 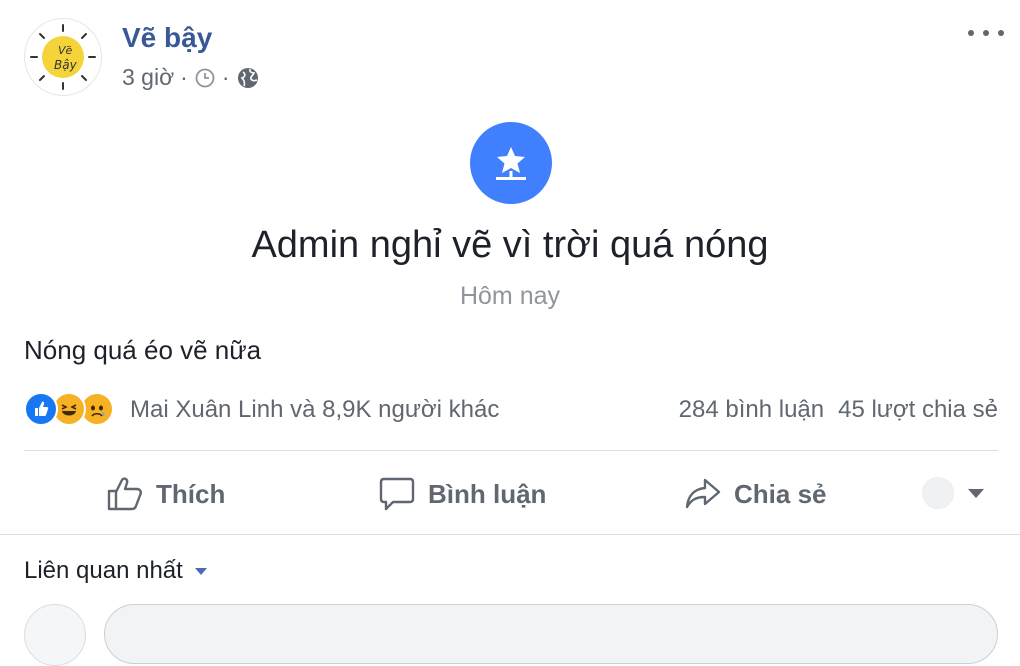 I want to click on comment-label: Bình luận, so click(x=487, y=493).